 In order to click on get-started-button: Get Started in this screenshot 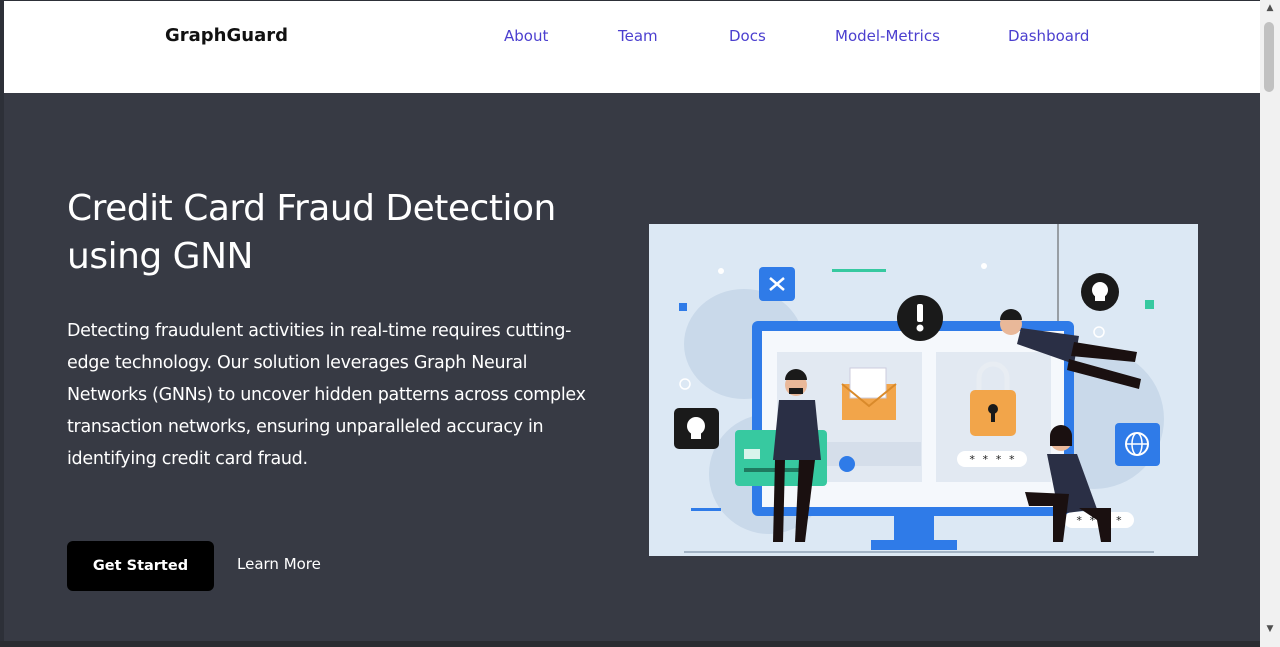, I will do `click(140, 566)`.